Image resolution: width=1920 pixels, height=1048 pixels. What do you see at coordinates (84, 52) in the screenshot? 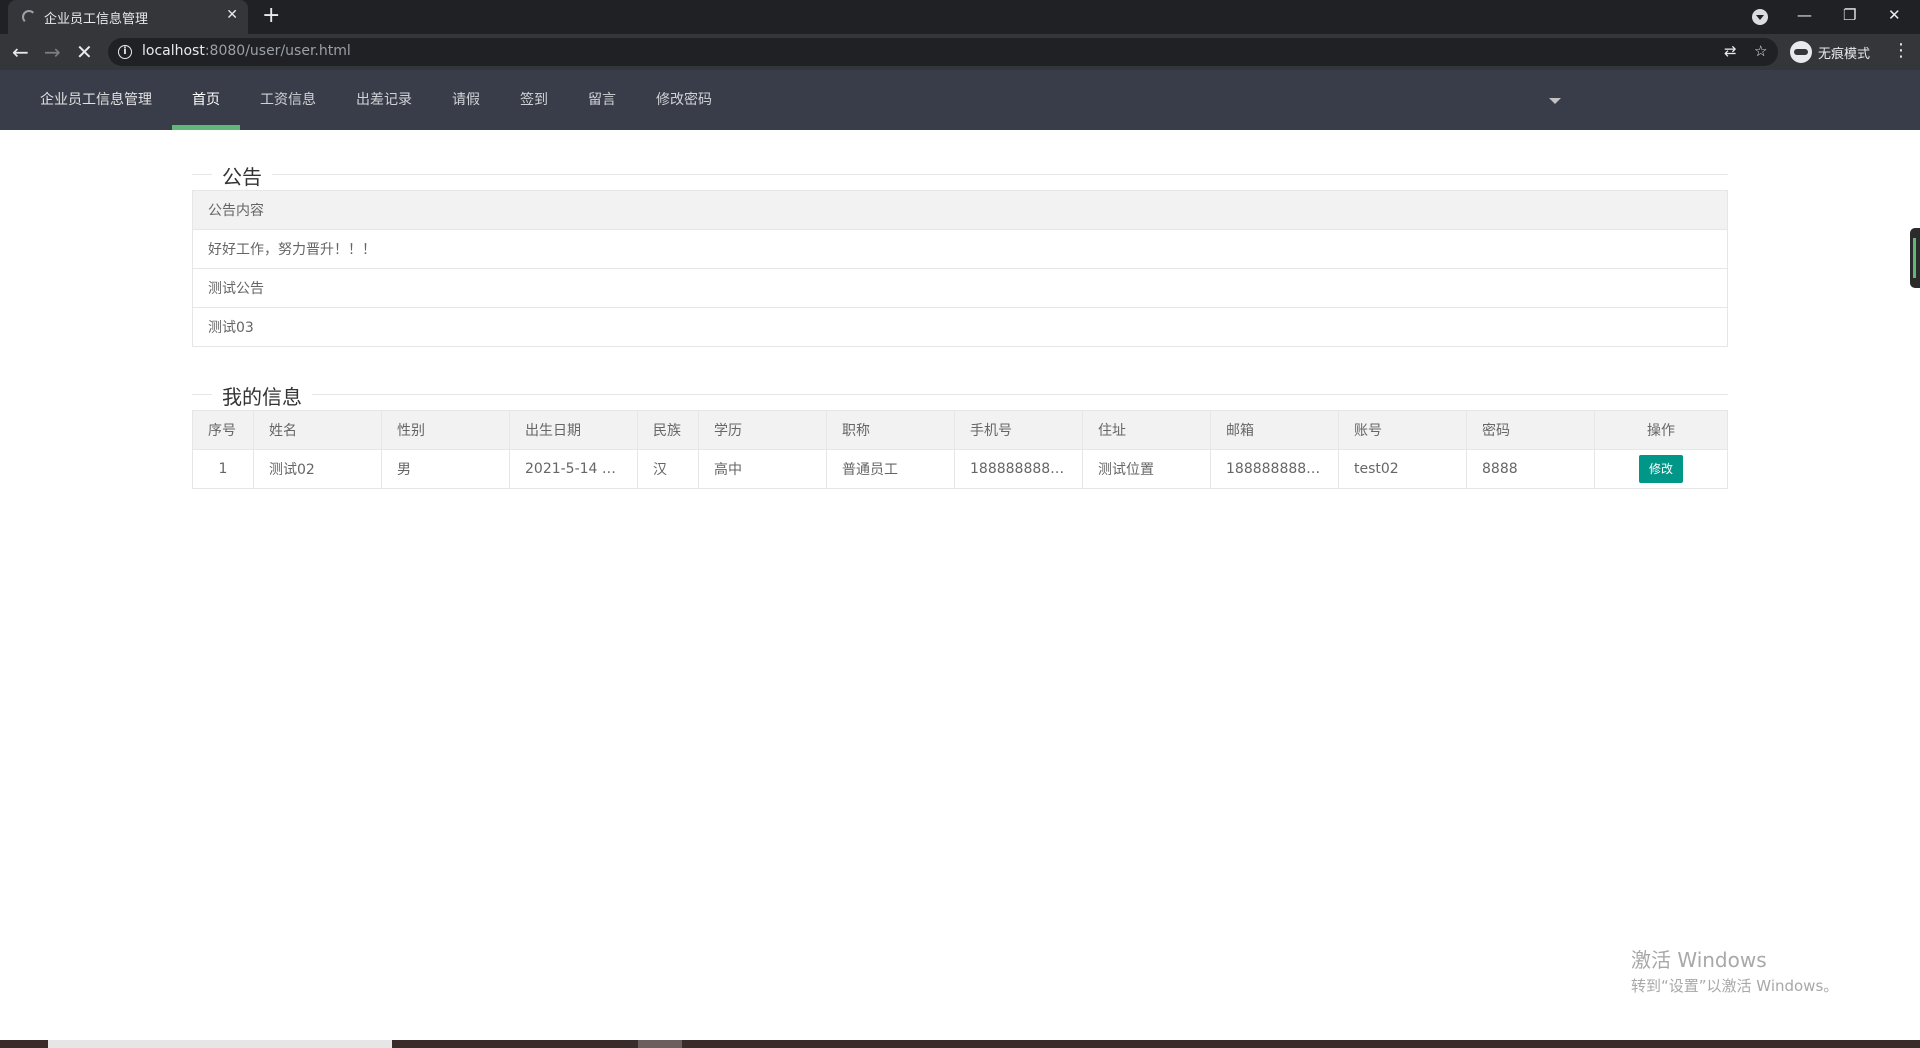
I see `stop-loading-icon: ✕` at bounding box center [84, 52].